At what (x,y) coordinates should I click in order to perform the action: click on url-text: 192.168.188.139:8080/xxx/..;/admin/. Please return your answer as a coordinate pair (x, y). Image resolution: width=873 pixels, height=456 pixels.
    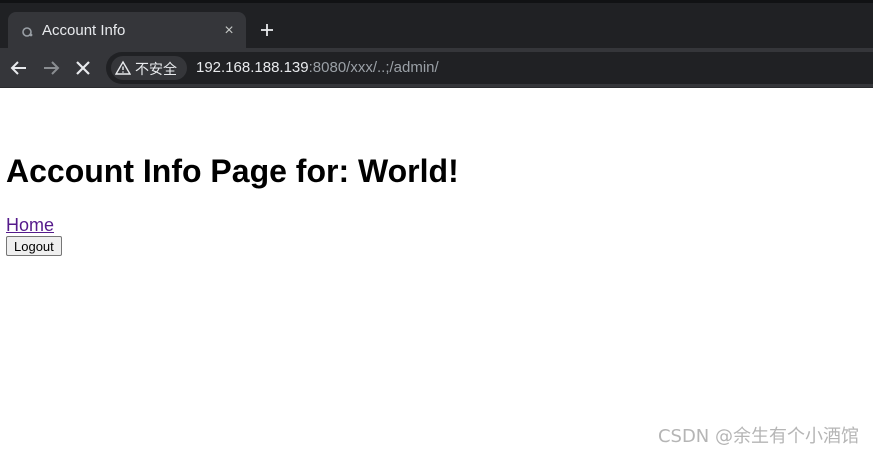
    Looking at the image, I should click on (317, 67).